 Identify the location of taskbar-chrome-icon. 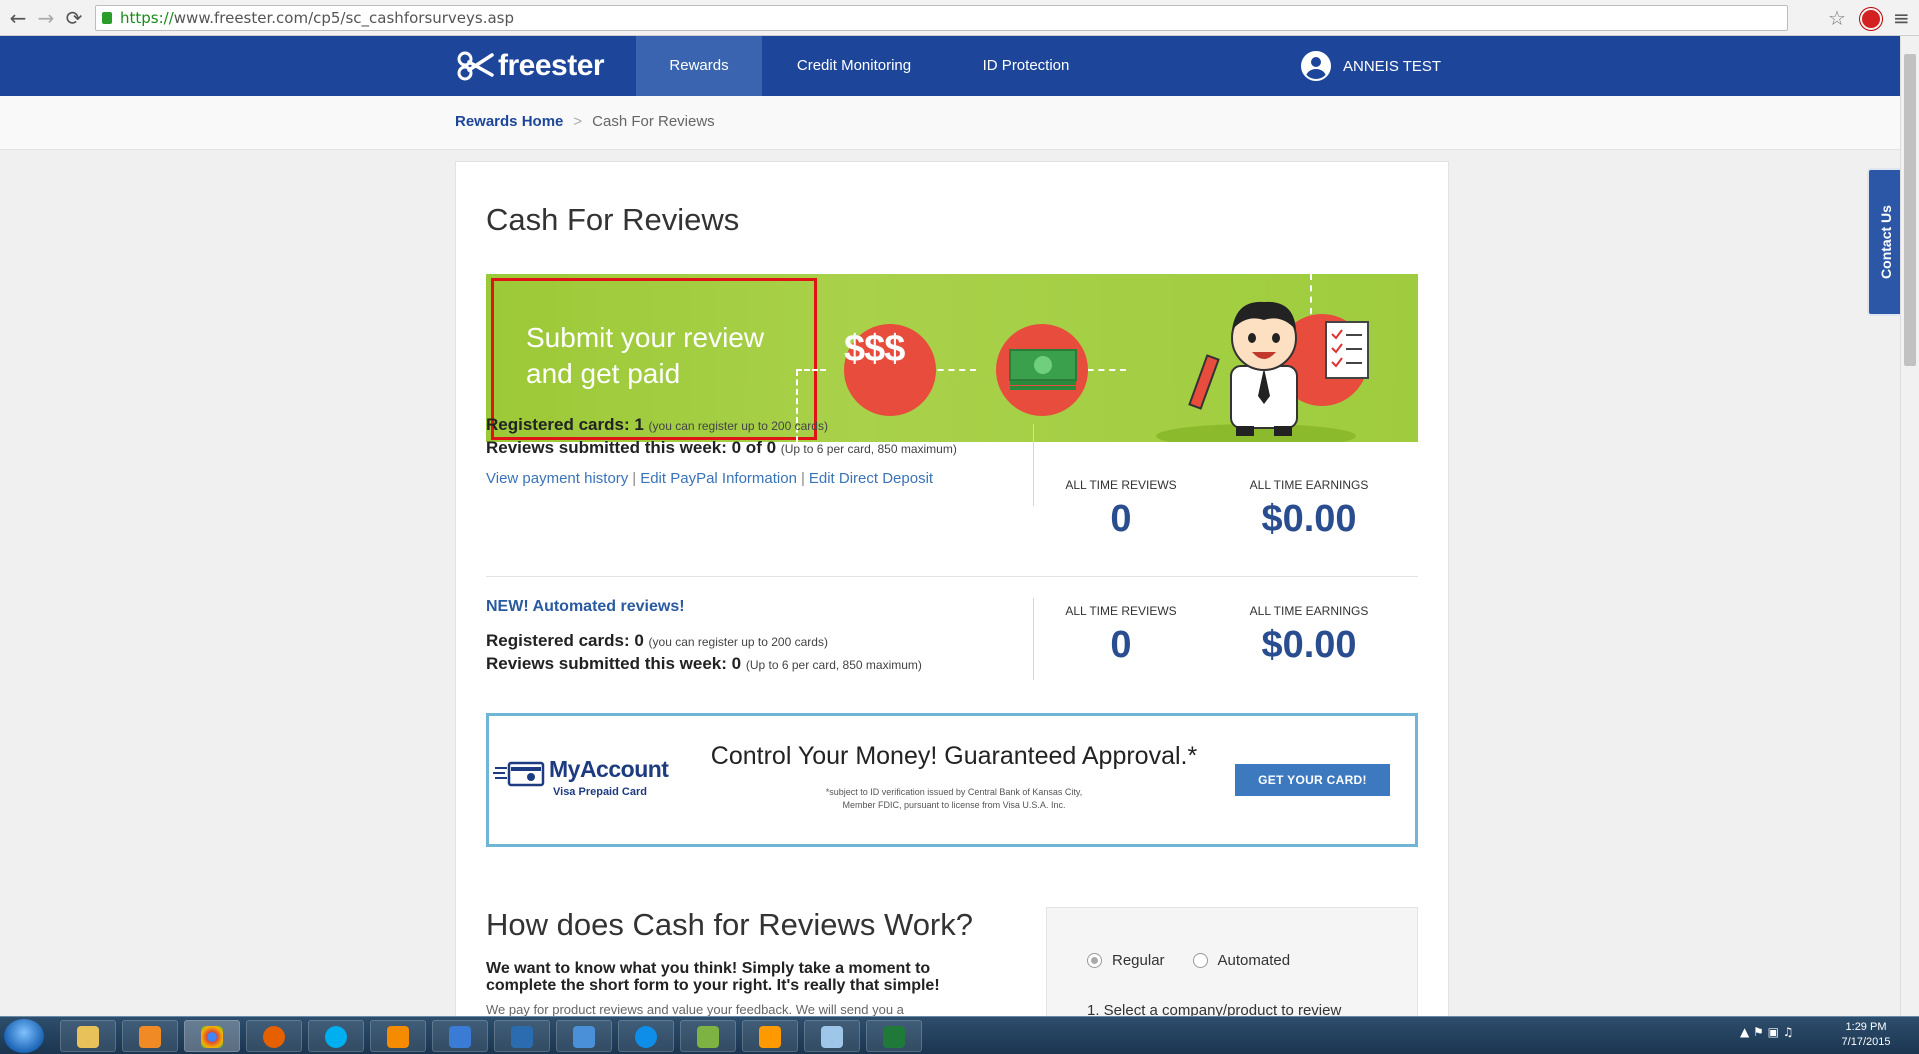
(212, 1036).